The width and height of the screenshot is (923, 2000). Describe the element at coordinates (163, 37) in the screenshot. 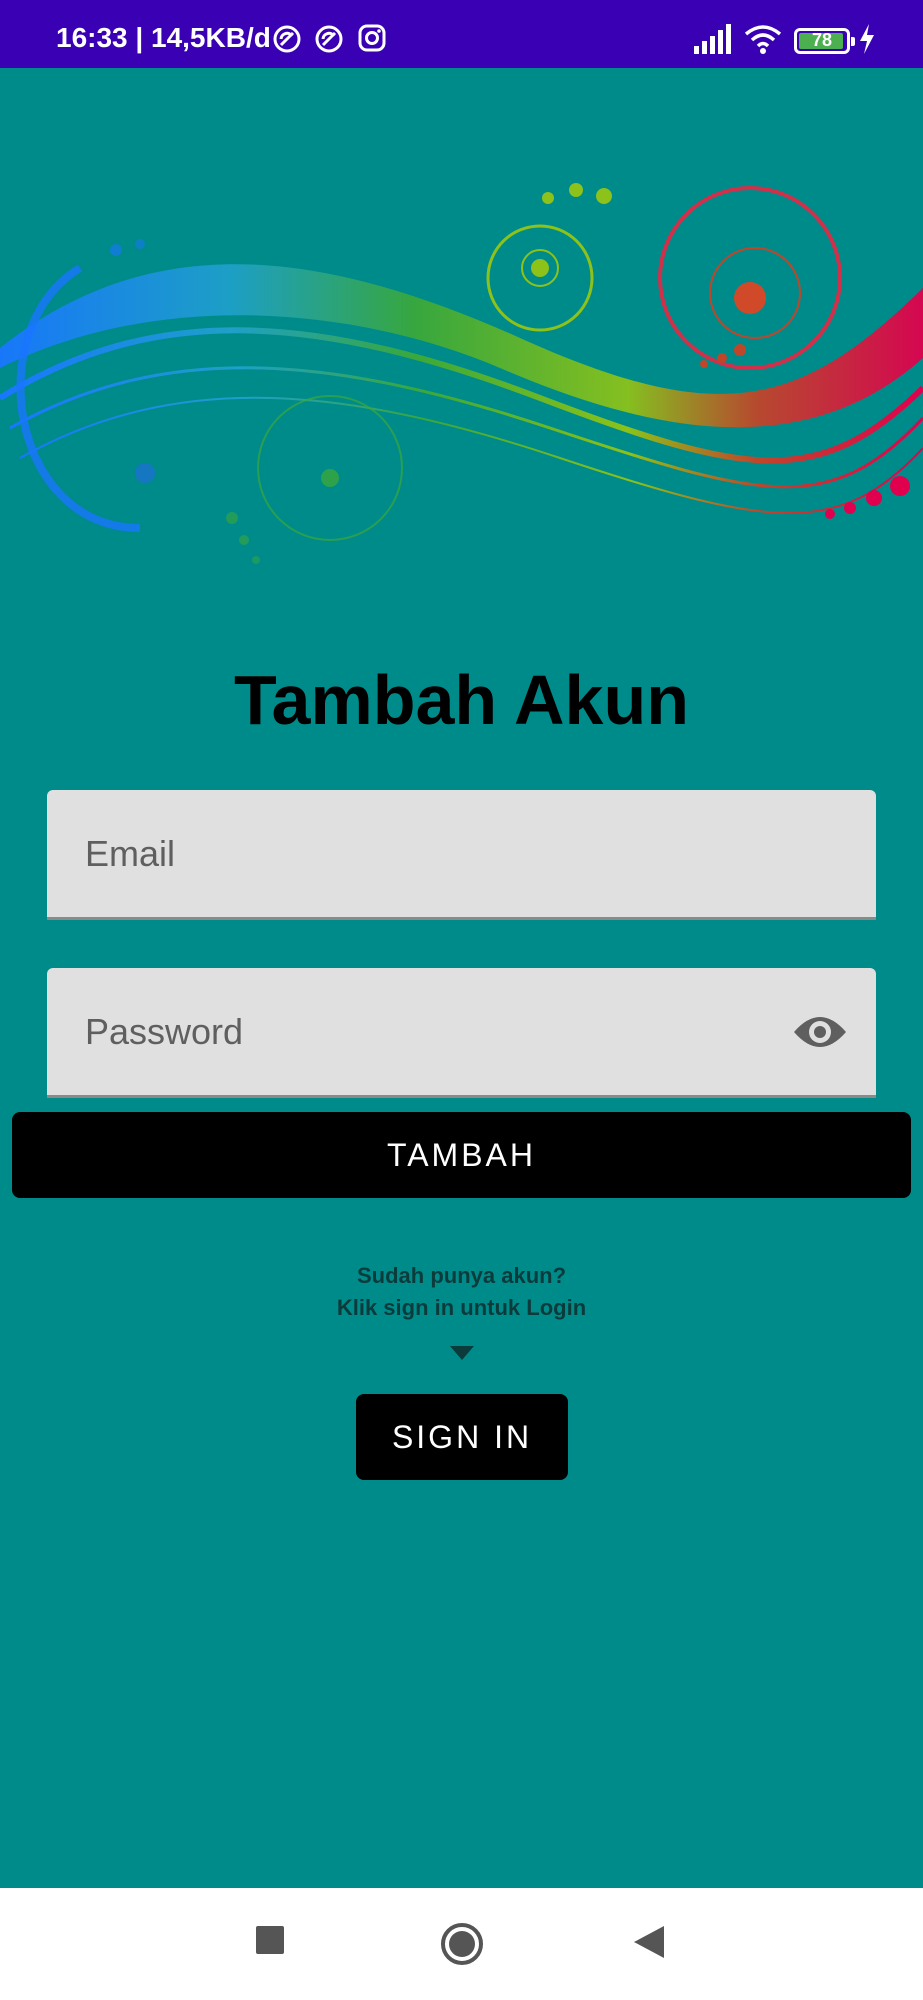

I see `status-time-speed: 16:33 | 14,5KB/d` at that location.